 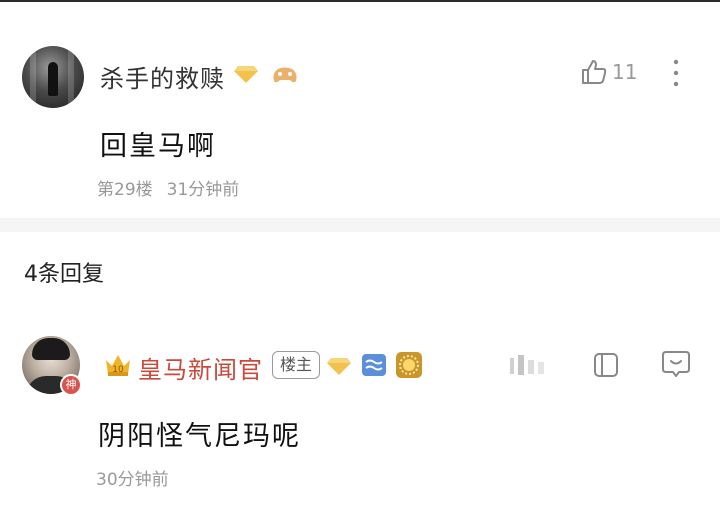 I want to click on section-divider, so click(x=360, y=225).